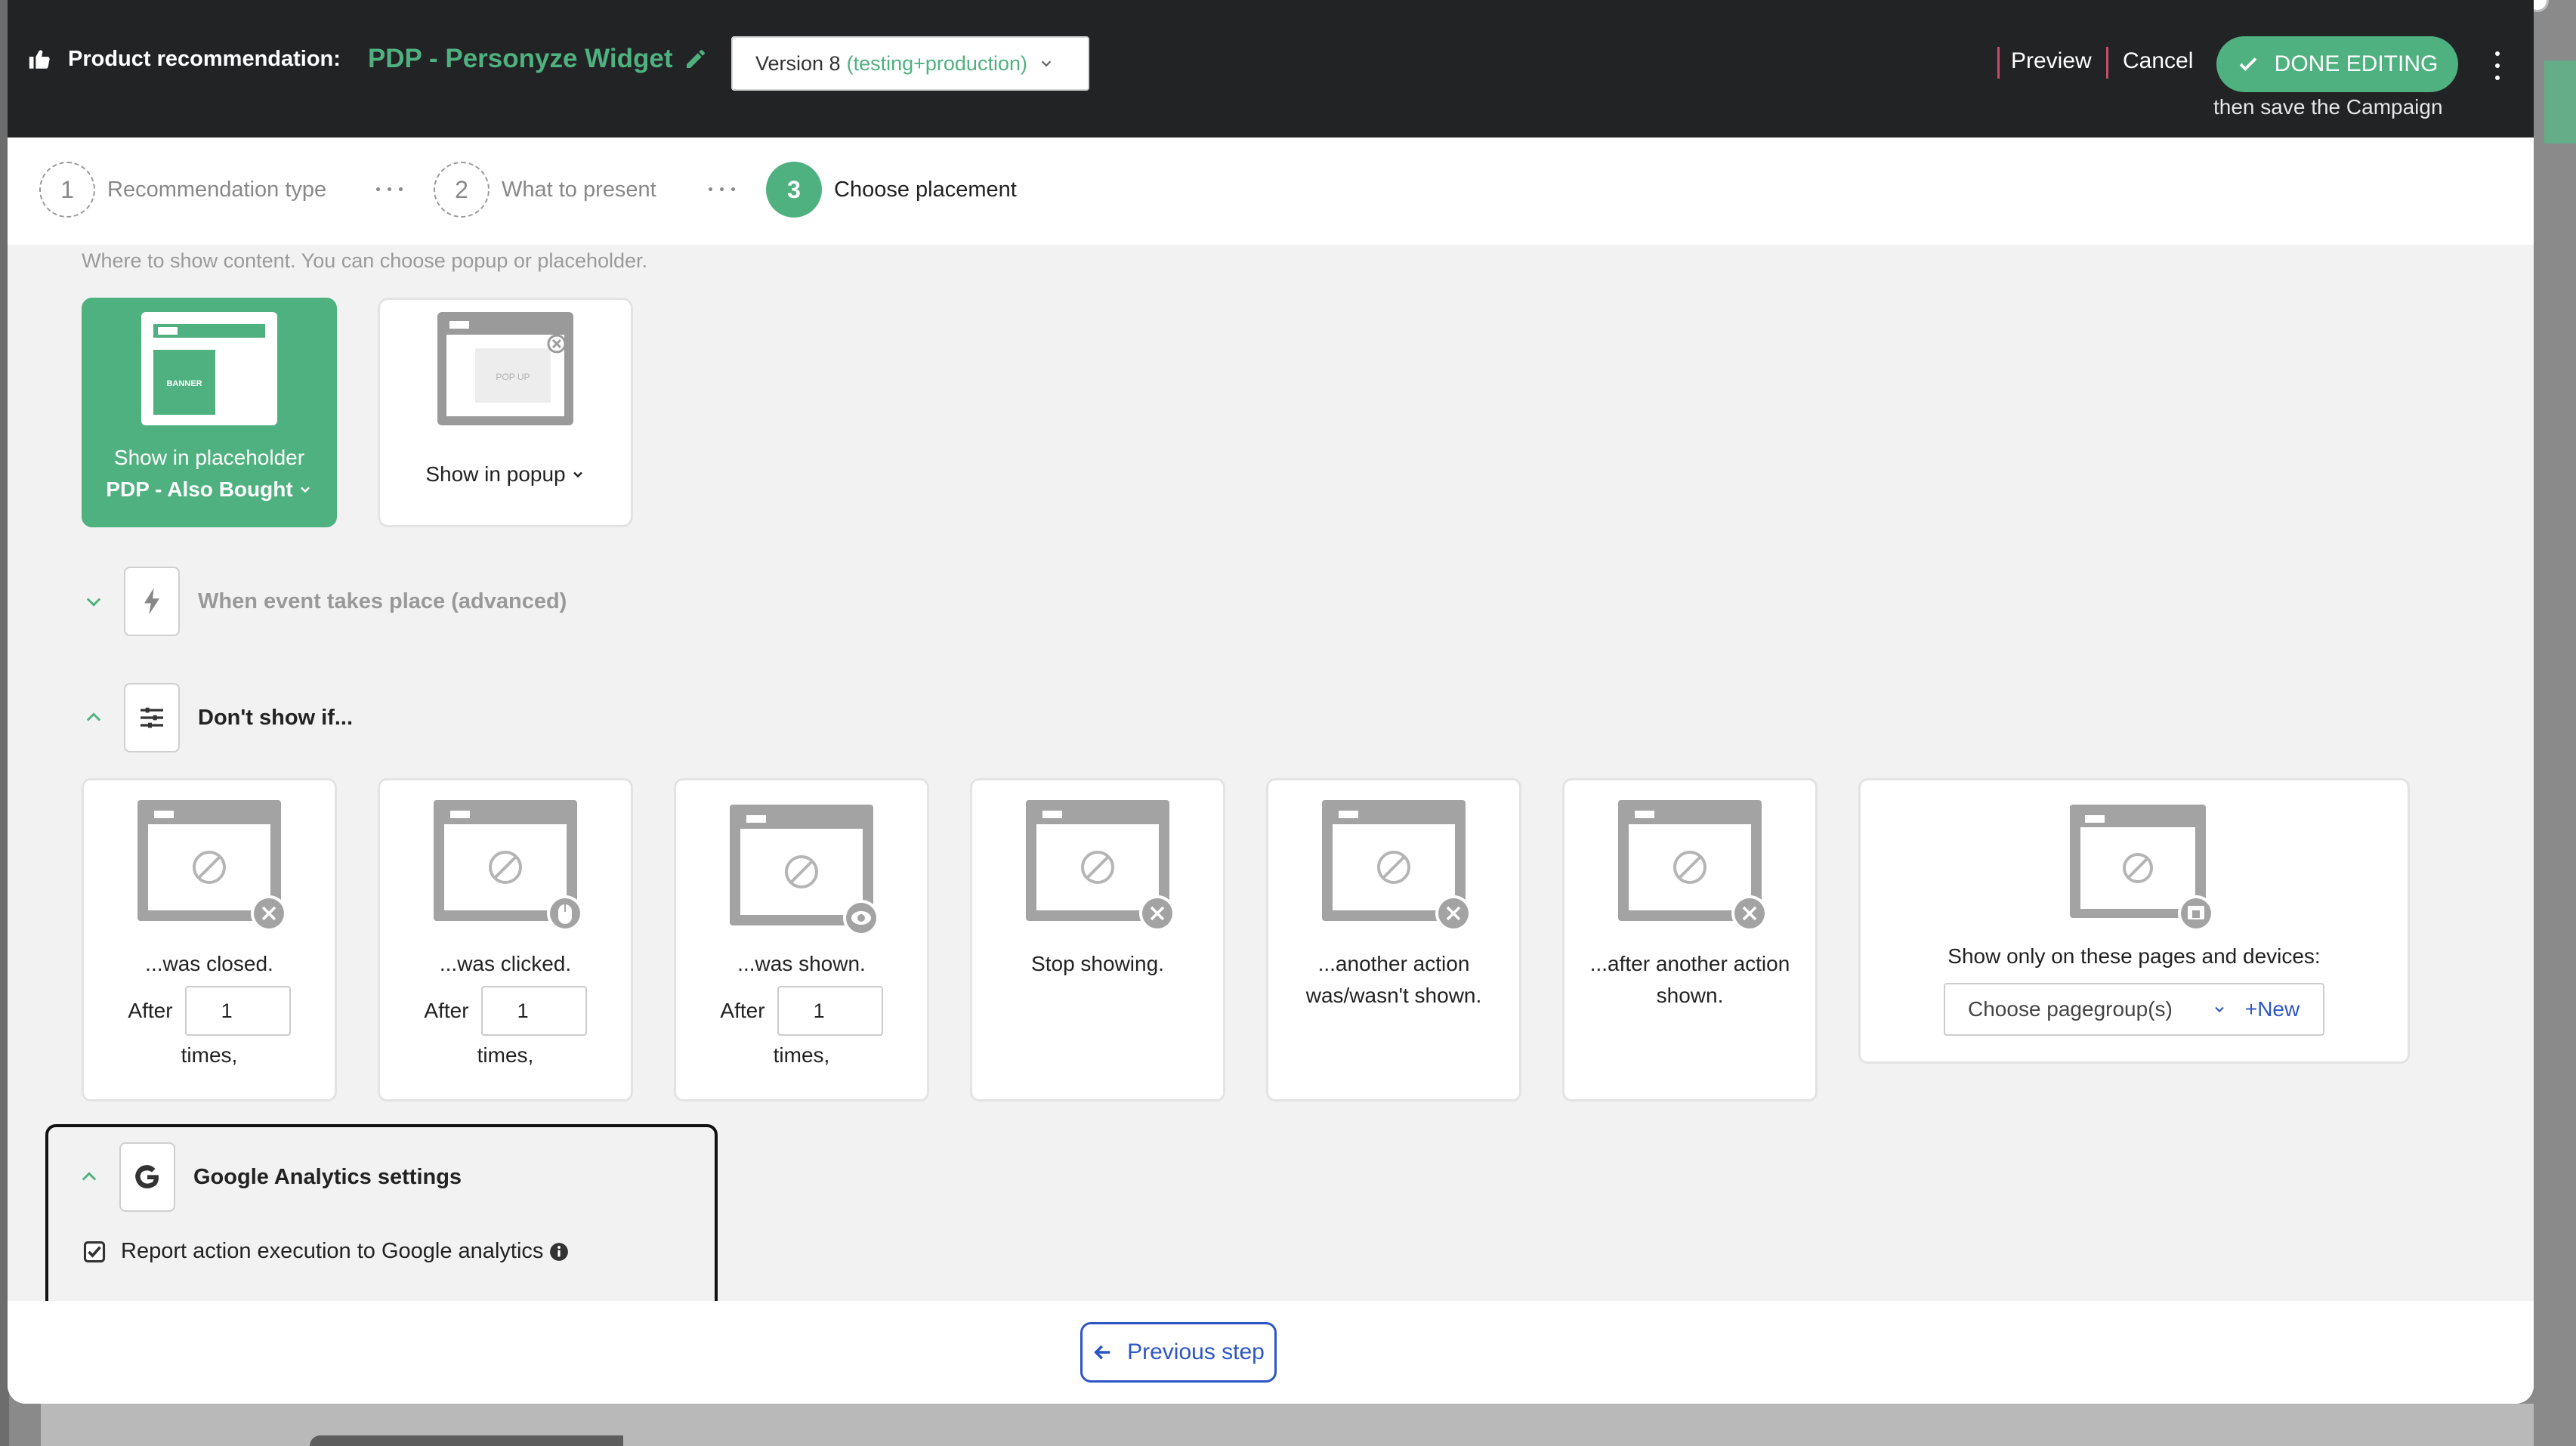 The height and width of the screenshot is (1446, 2576). What do you see at coordinates (217, 189) in the screenshot?
I see `step-label: Recommendation type` at bounding box center [217, 189].